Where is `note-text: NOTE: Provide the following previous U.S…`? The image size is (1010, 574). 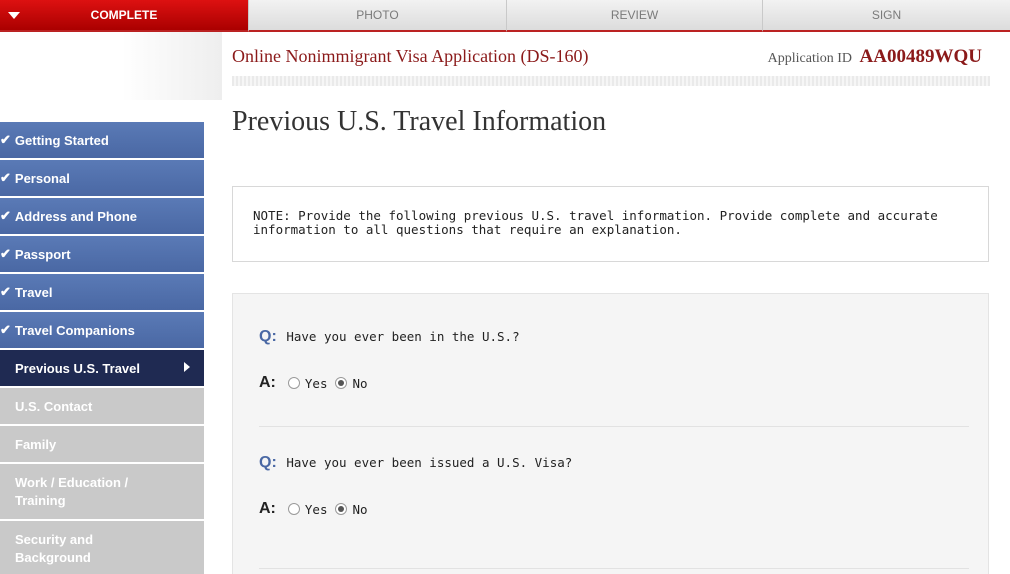
note-text: NOTE: Provide the following previous U.S… is located at coordinates (595, 222).